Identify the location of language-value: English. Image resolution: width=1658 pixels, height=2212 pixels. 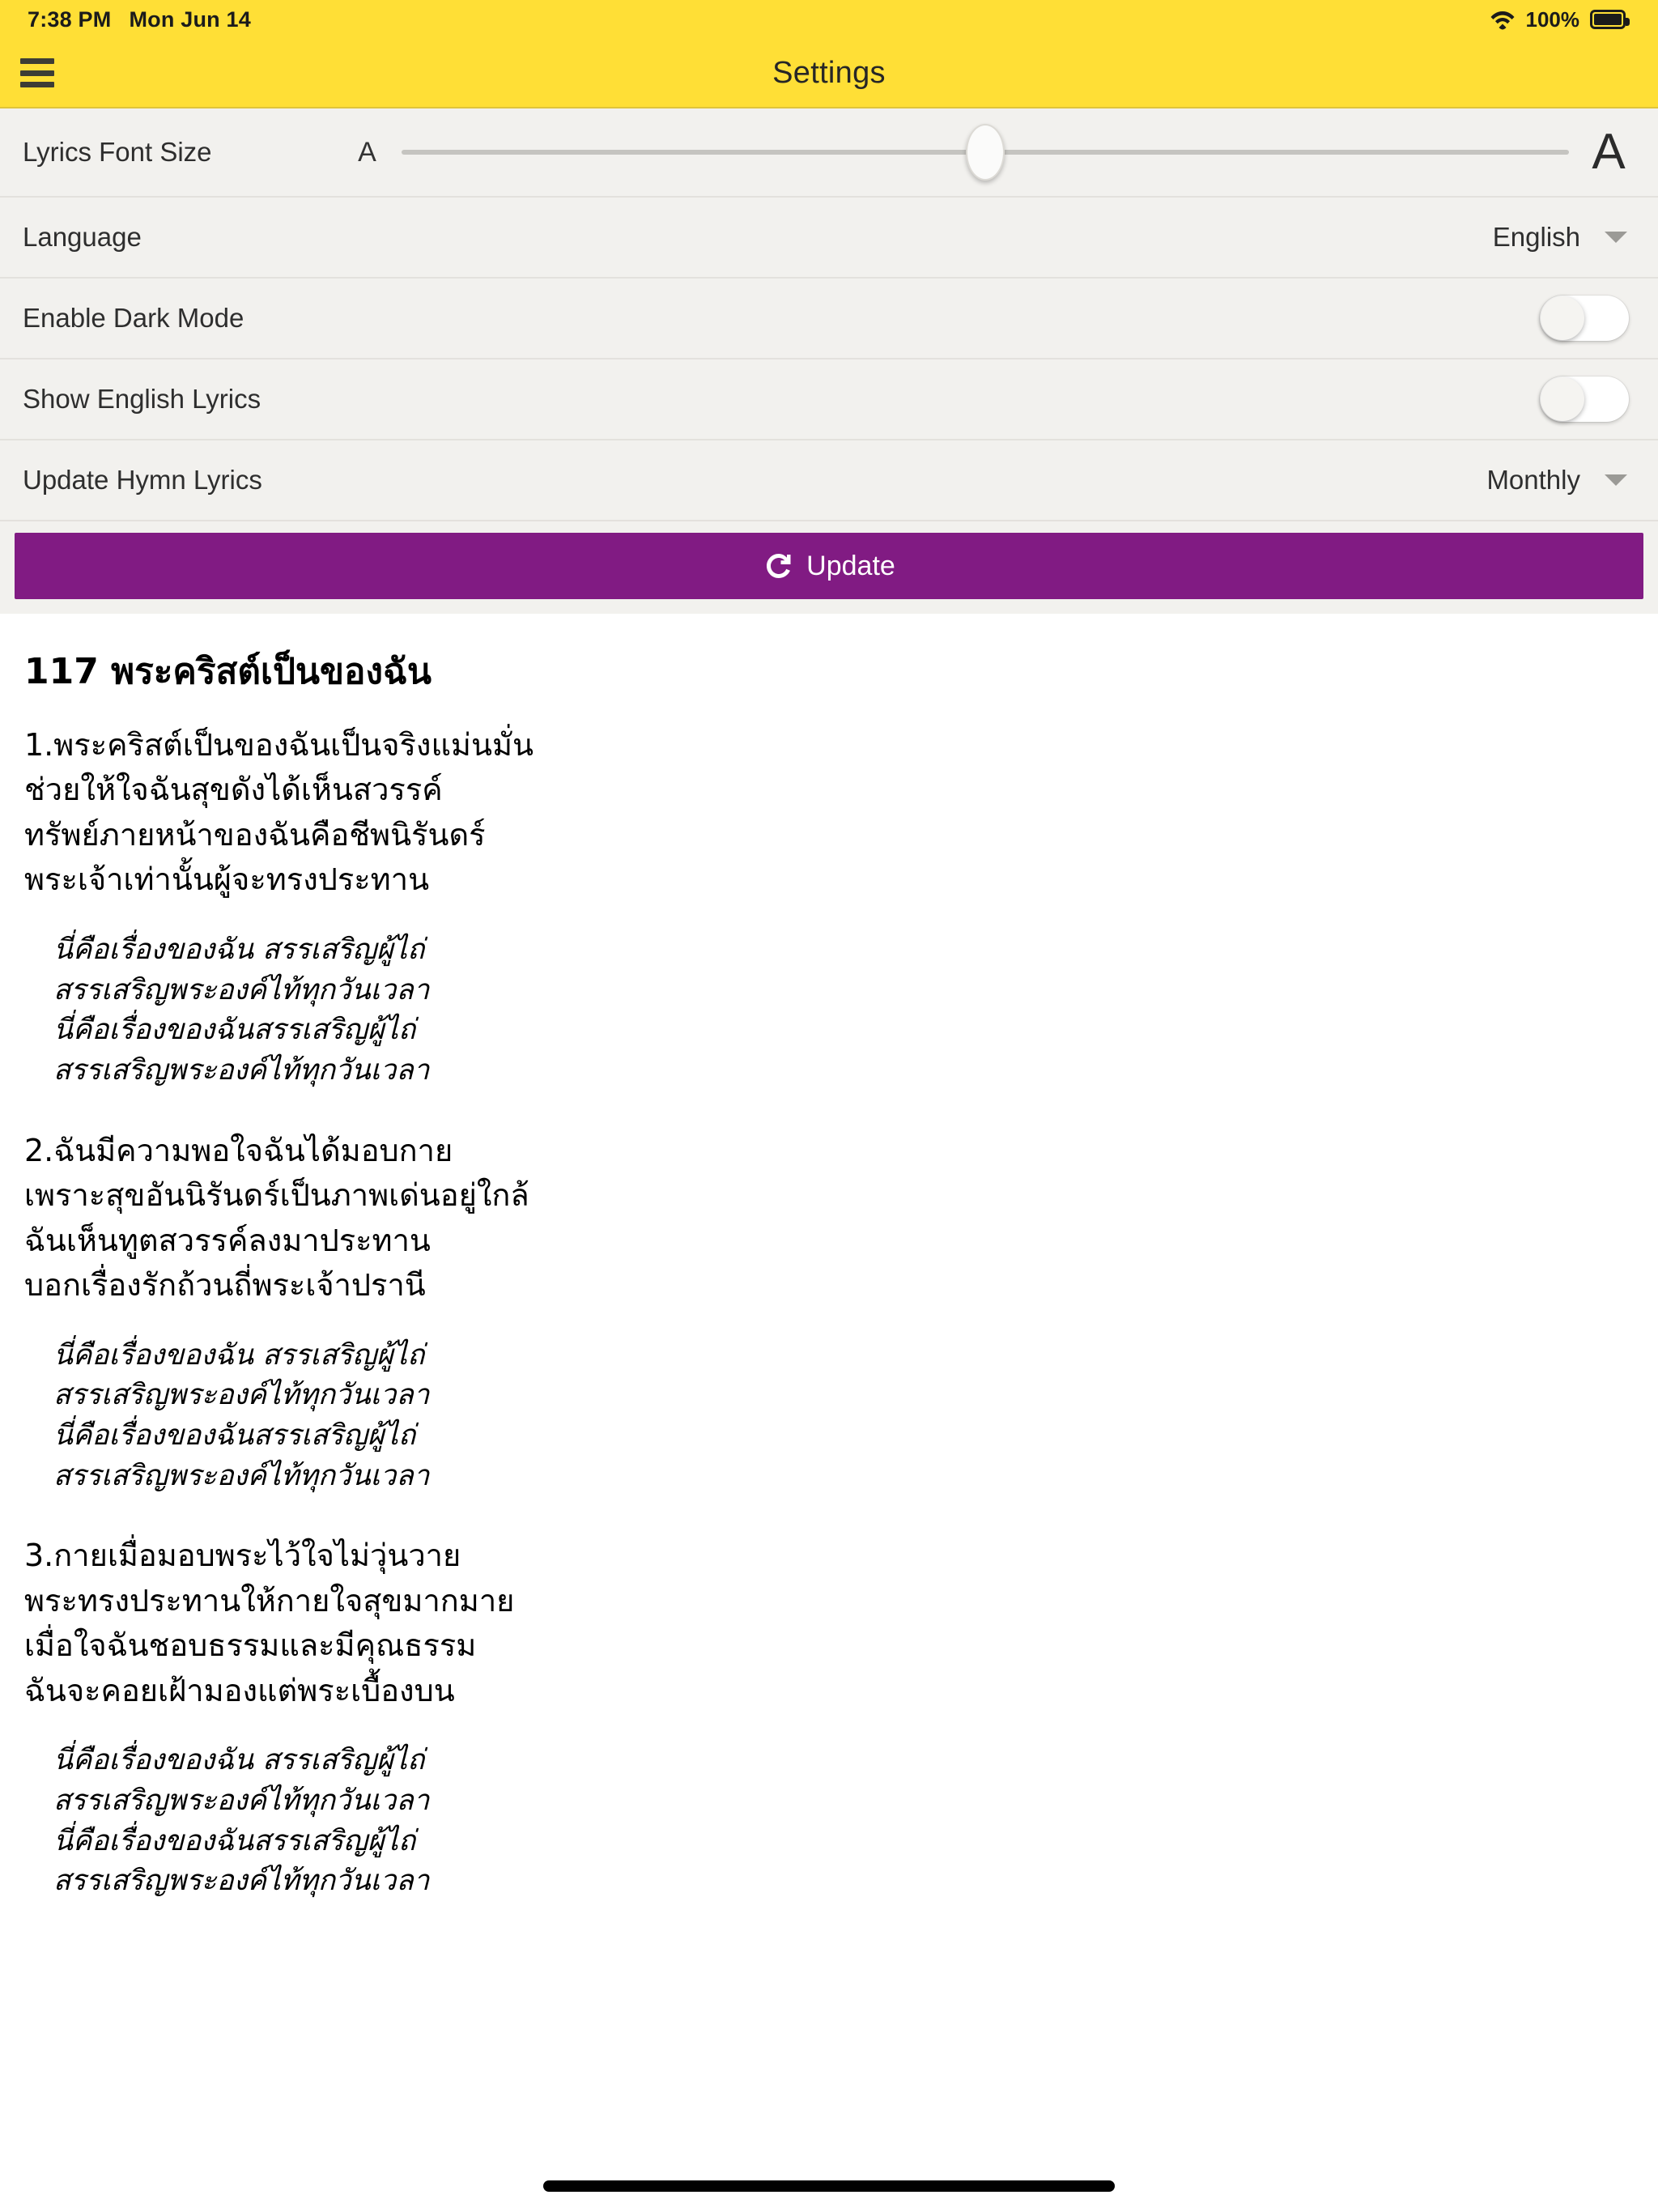
(1536, 237).